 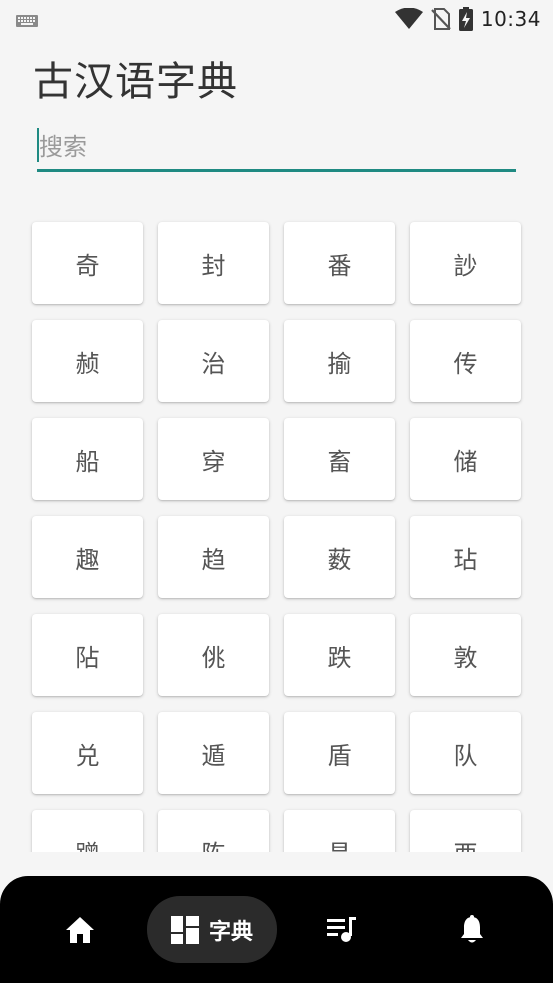 I want to click on character-card: 番, so click(x=339, y=263).